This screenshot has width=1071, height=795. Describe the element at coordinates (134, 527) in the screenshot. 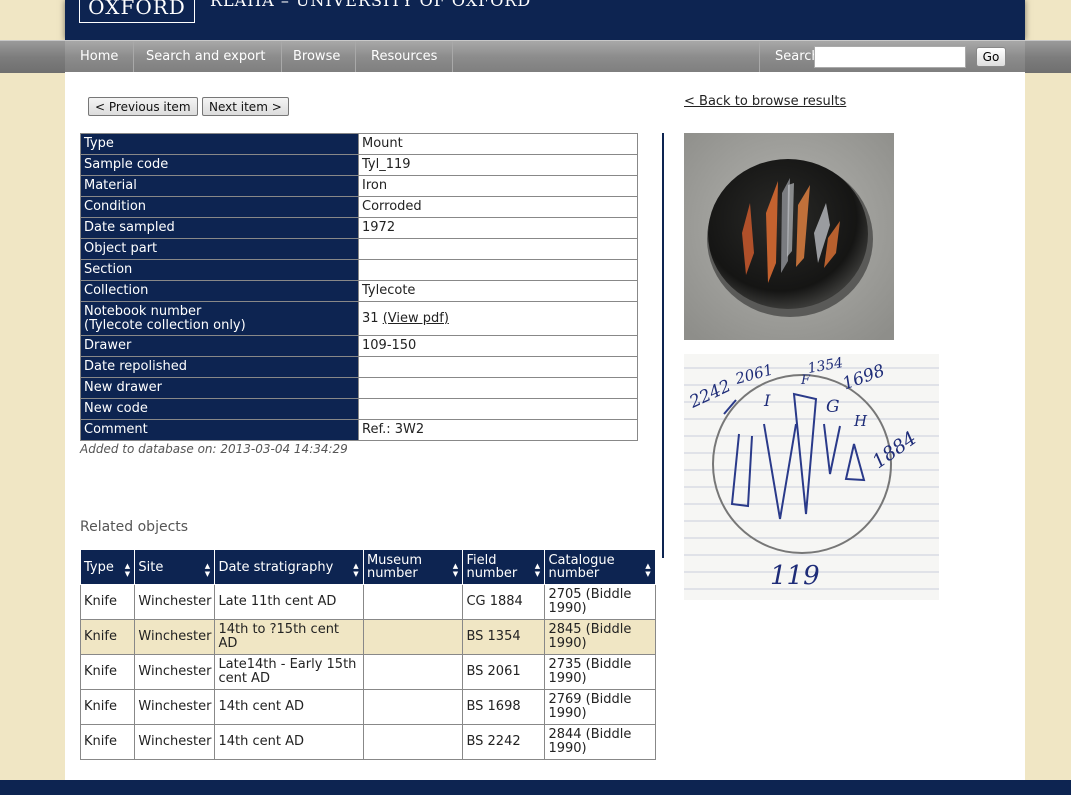

I see `related-objects-title: Related objects` at that location.